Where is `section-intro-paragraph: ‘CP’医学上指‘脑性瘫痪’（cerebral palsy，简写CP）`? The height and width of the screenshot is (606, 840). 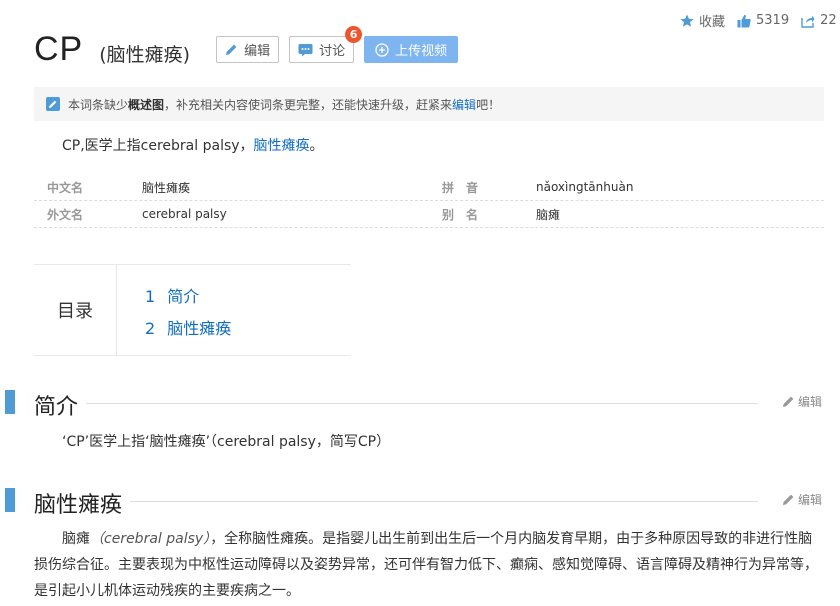
section-intro-paragraph: ‘CP’医学上指‘脑性瘫痪’（cerebral palsy，简写CP） is located at coordinates (226, 442).